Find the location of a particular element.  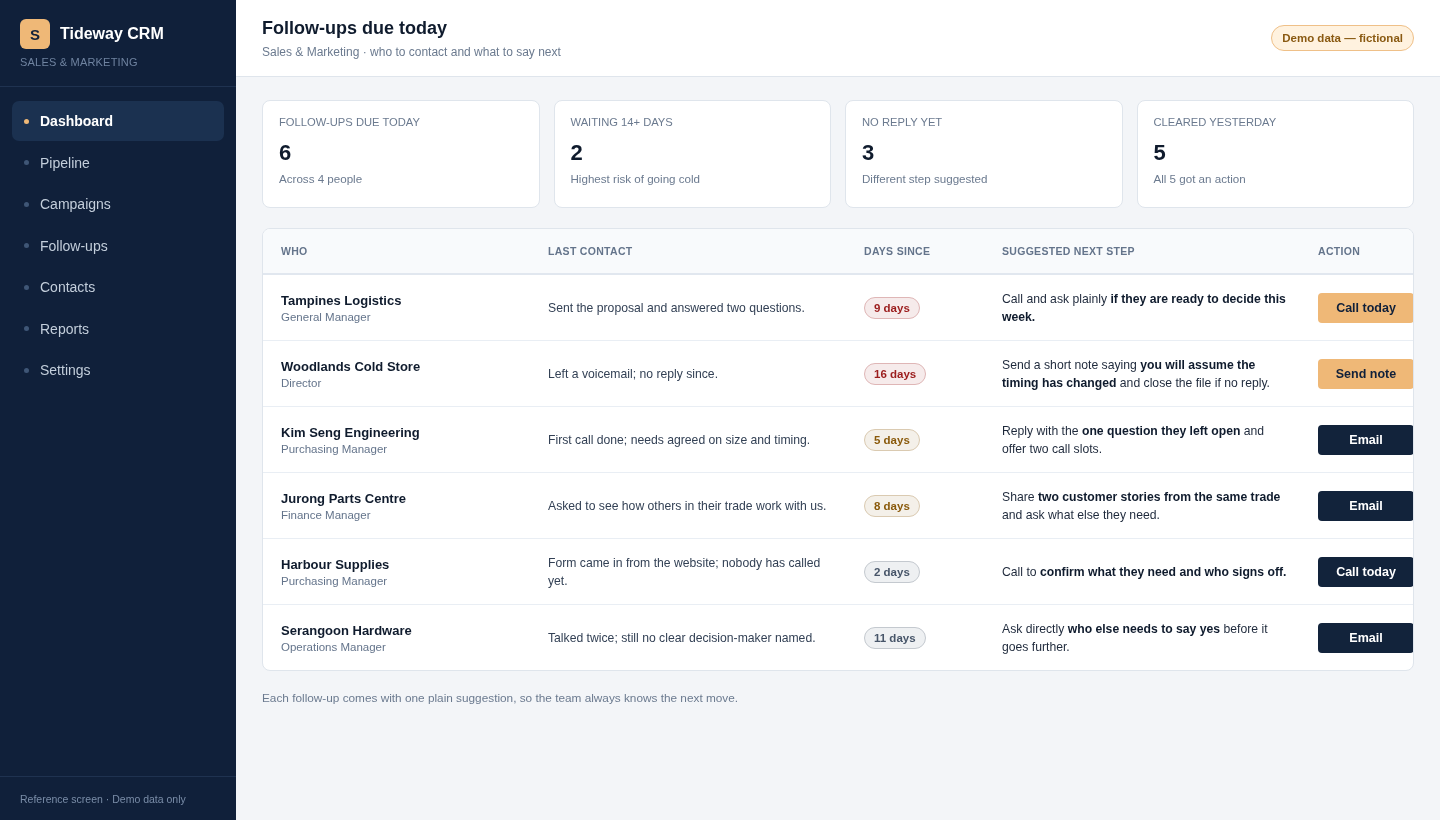

footnote: Each follow-up comes with one plain suggestion, so the team always knows the next move. is located at coordinates (501, 698).